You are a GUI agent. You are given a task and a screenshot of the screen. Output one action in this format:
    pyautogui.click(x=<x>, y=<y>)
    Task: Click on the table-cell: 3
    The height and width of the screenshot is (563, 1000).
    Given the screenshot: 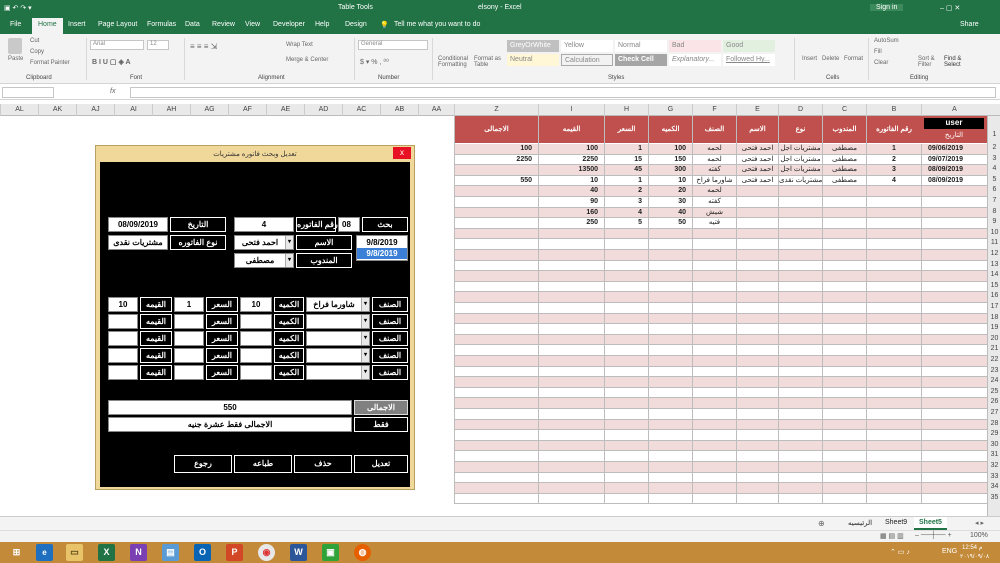 What is the action you would take?
    pyautogui.click(x=893, y=170)
    